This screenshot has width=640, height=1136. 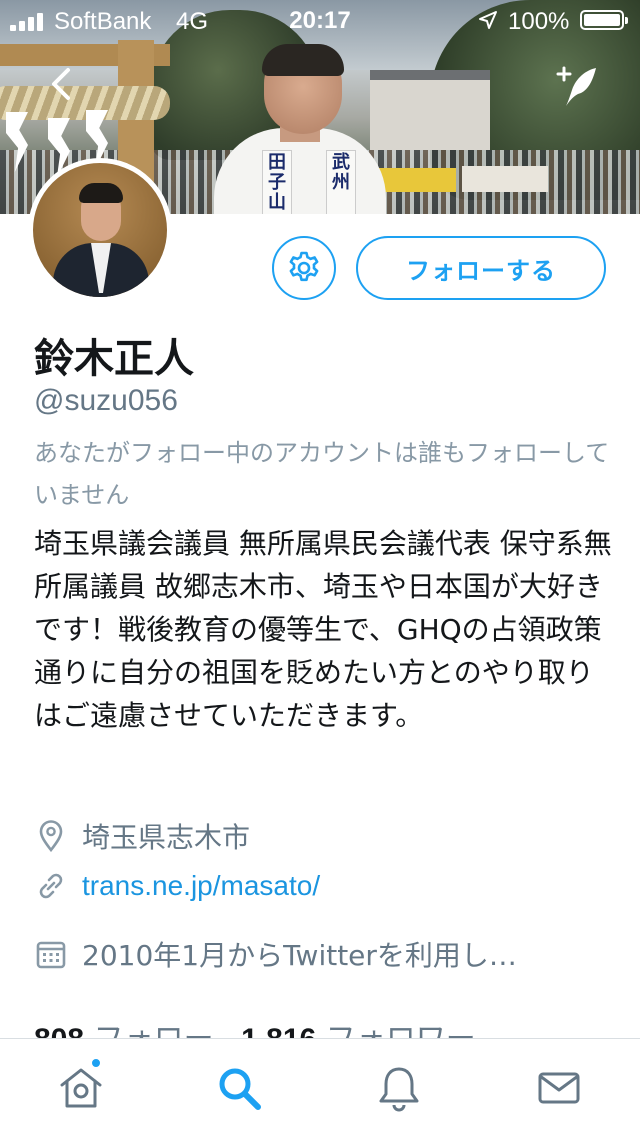 What do you see at coordinates (51, 836) in the screenshot?
I see `location-pin-icon` at bounding box center [51, 836].